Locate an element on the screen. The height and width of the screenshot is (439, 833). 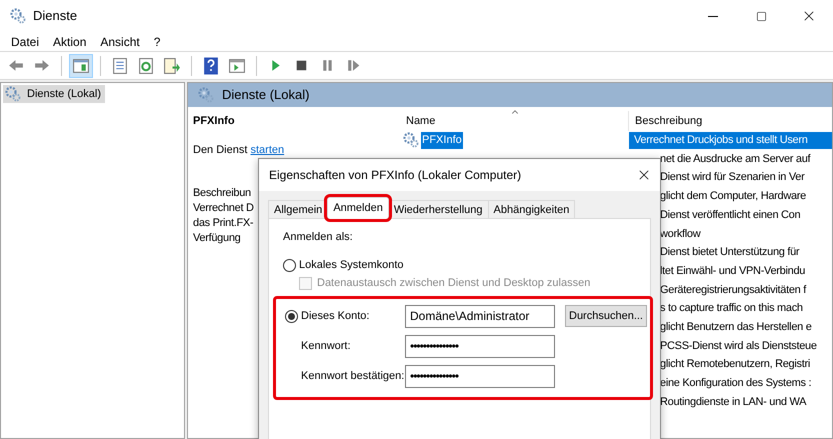
action-text: Den Dienst is located at coordinates (220, 150).